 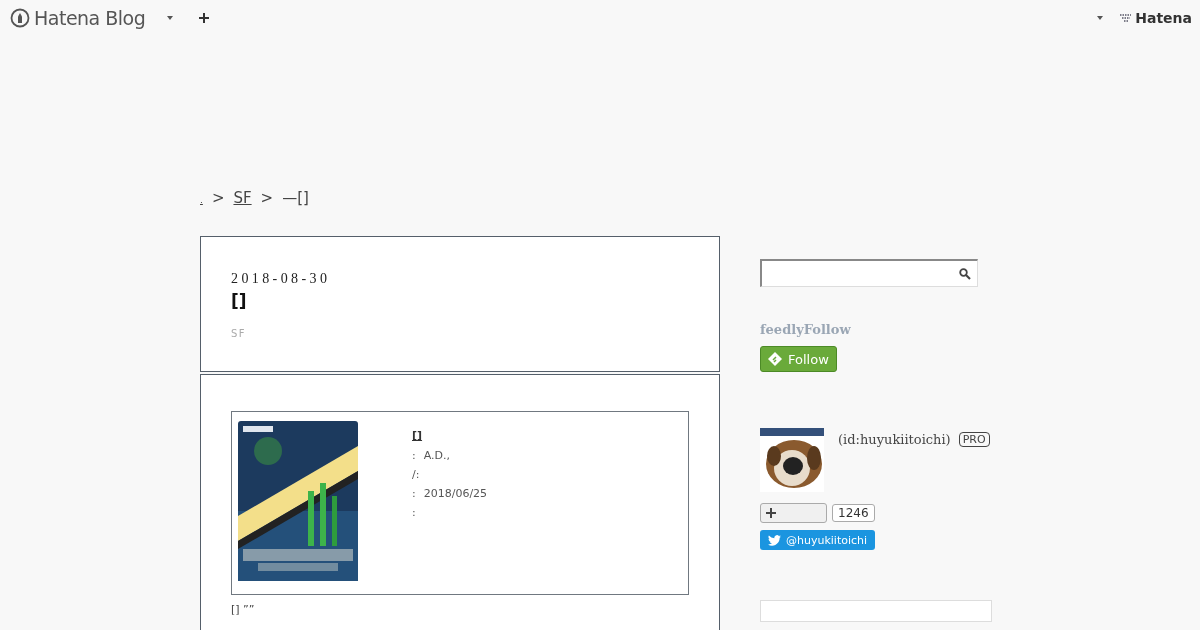 What do you see at coordinates (965, 273) in the screenshot?
I see `search-icon` at bounding box center [965, 273].